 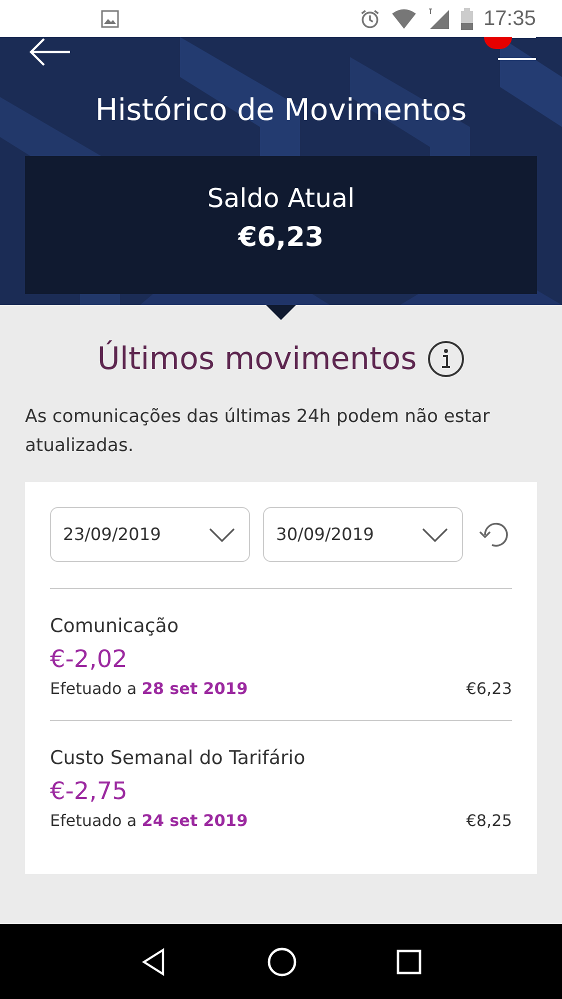 What do you see at coordinates (89, 659) in the screenshot?
I see `movement-amount: €-2,02` at bounding box center [89, 659].